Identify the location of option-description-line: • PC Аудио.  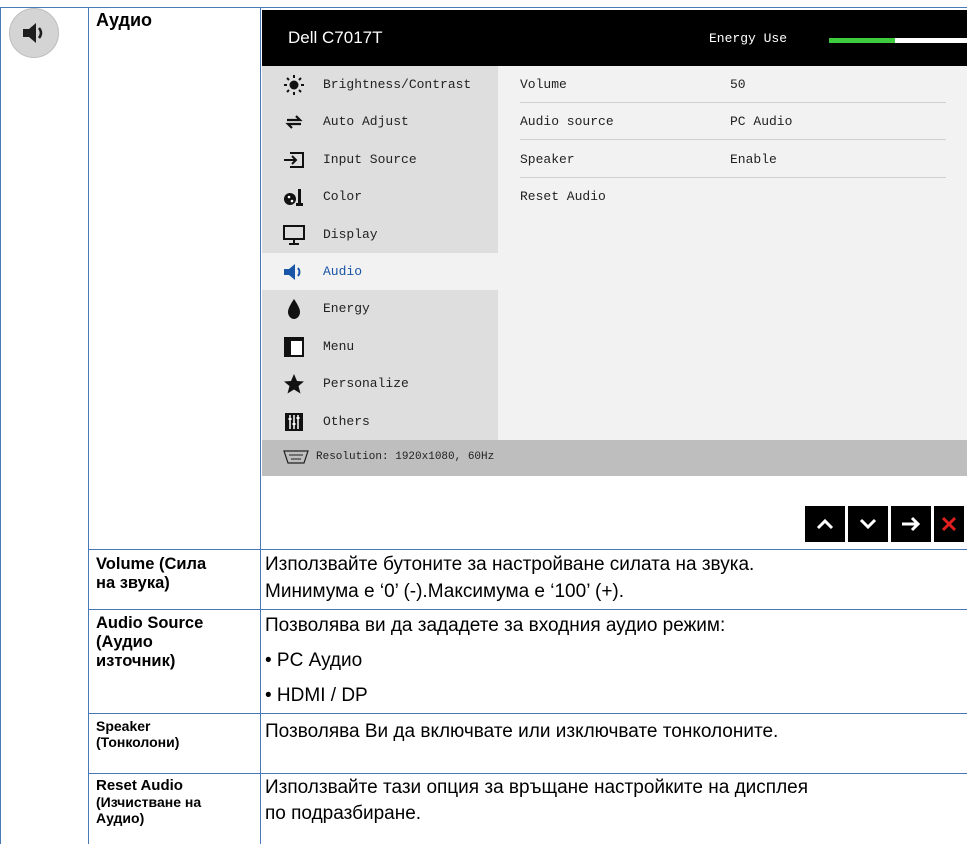
(314, 660).